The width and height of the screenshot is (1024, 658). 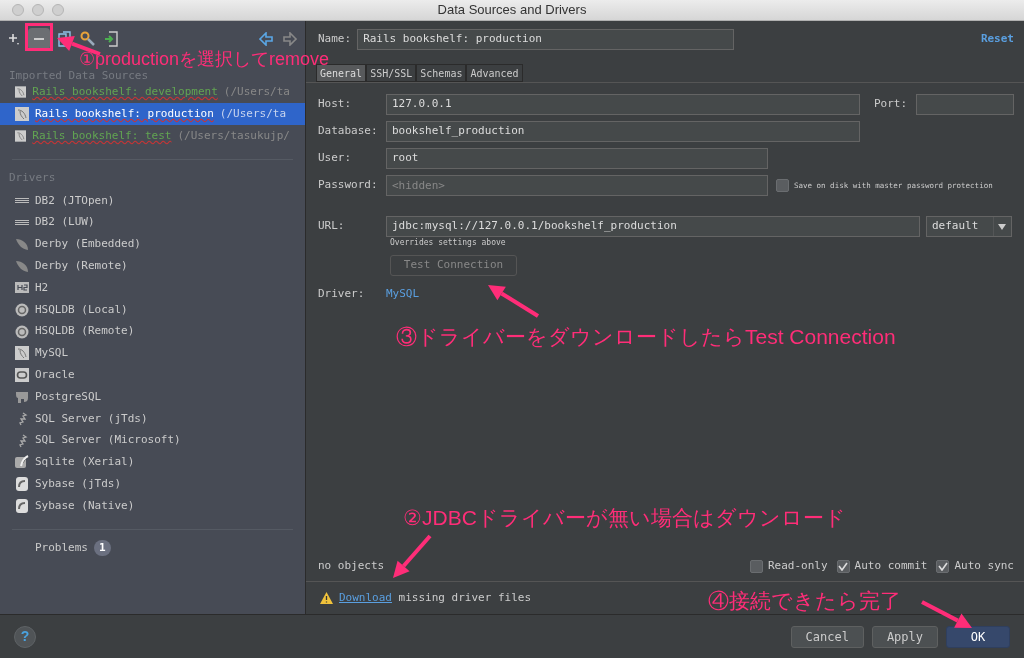 What do you see at coordinates (891, 565) in the screenshot?
I see `checkbox-label: Auto commit` at bounding box center [891, 565].